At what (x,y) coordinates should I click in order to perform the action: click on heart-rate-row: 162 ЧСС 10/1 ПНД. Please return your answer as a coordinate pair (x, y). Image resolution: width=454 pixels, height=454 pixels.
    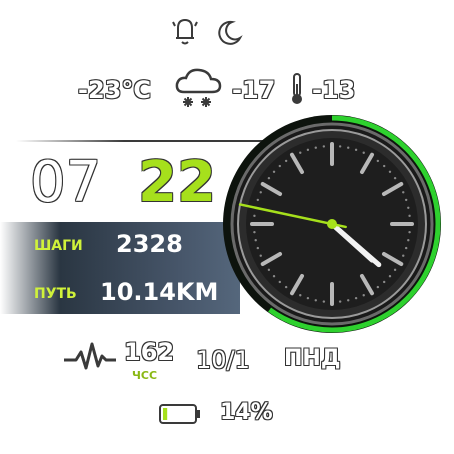
    Looking at the image, I should click on (222, 361).